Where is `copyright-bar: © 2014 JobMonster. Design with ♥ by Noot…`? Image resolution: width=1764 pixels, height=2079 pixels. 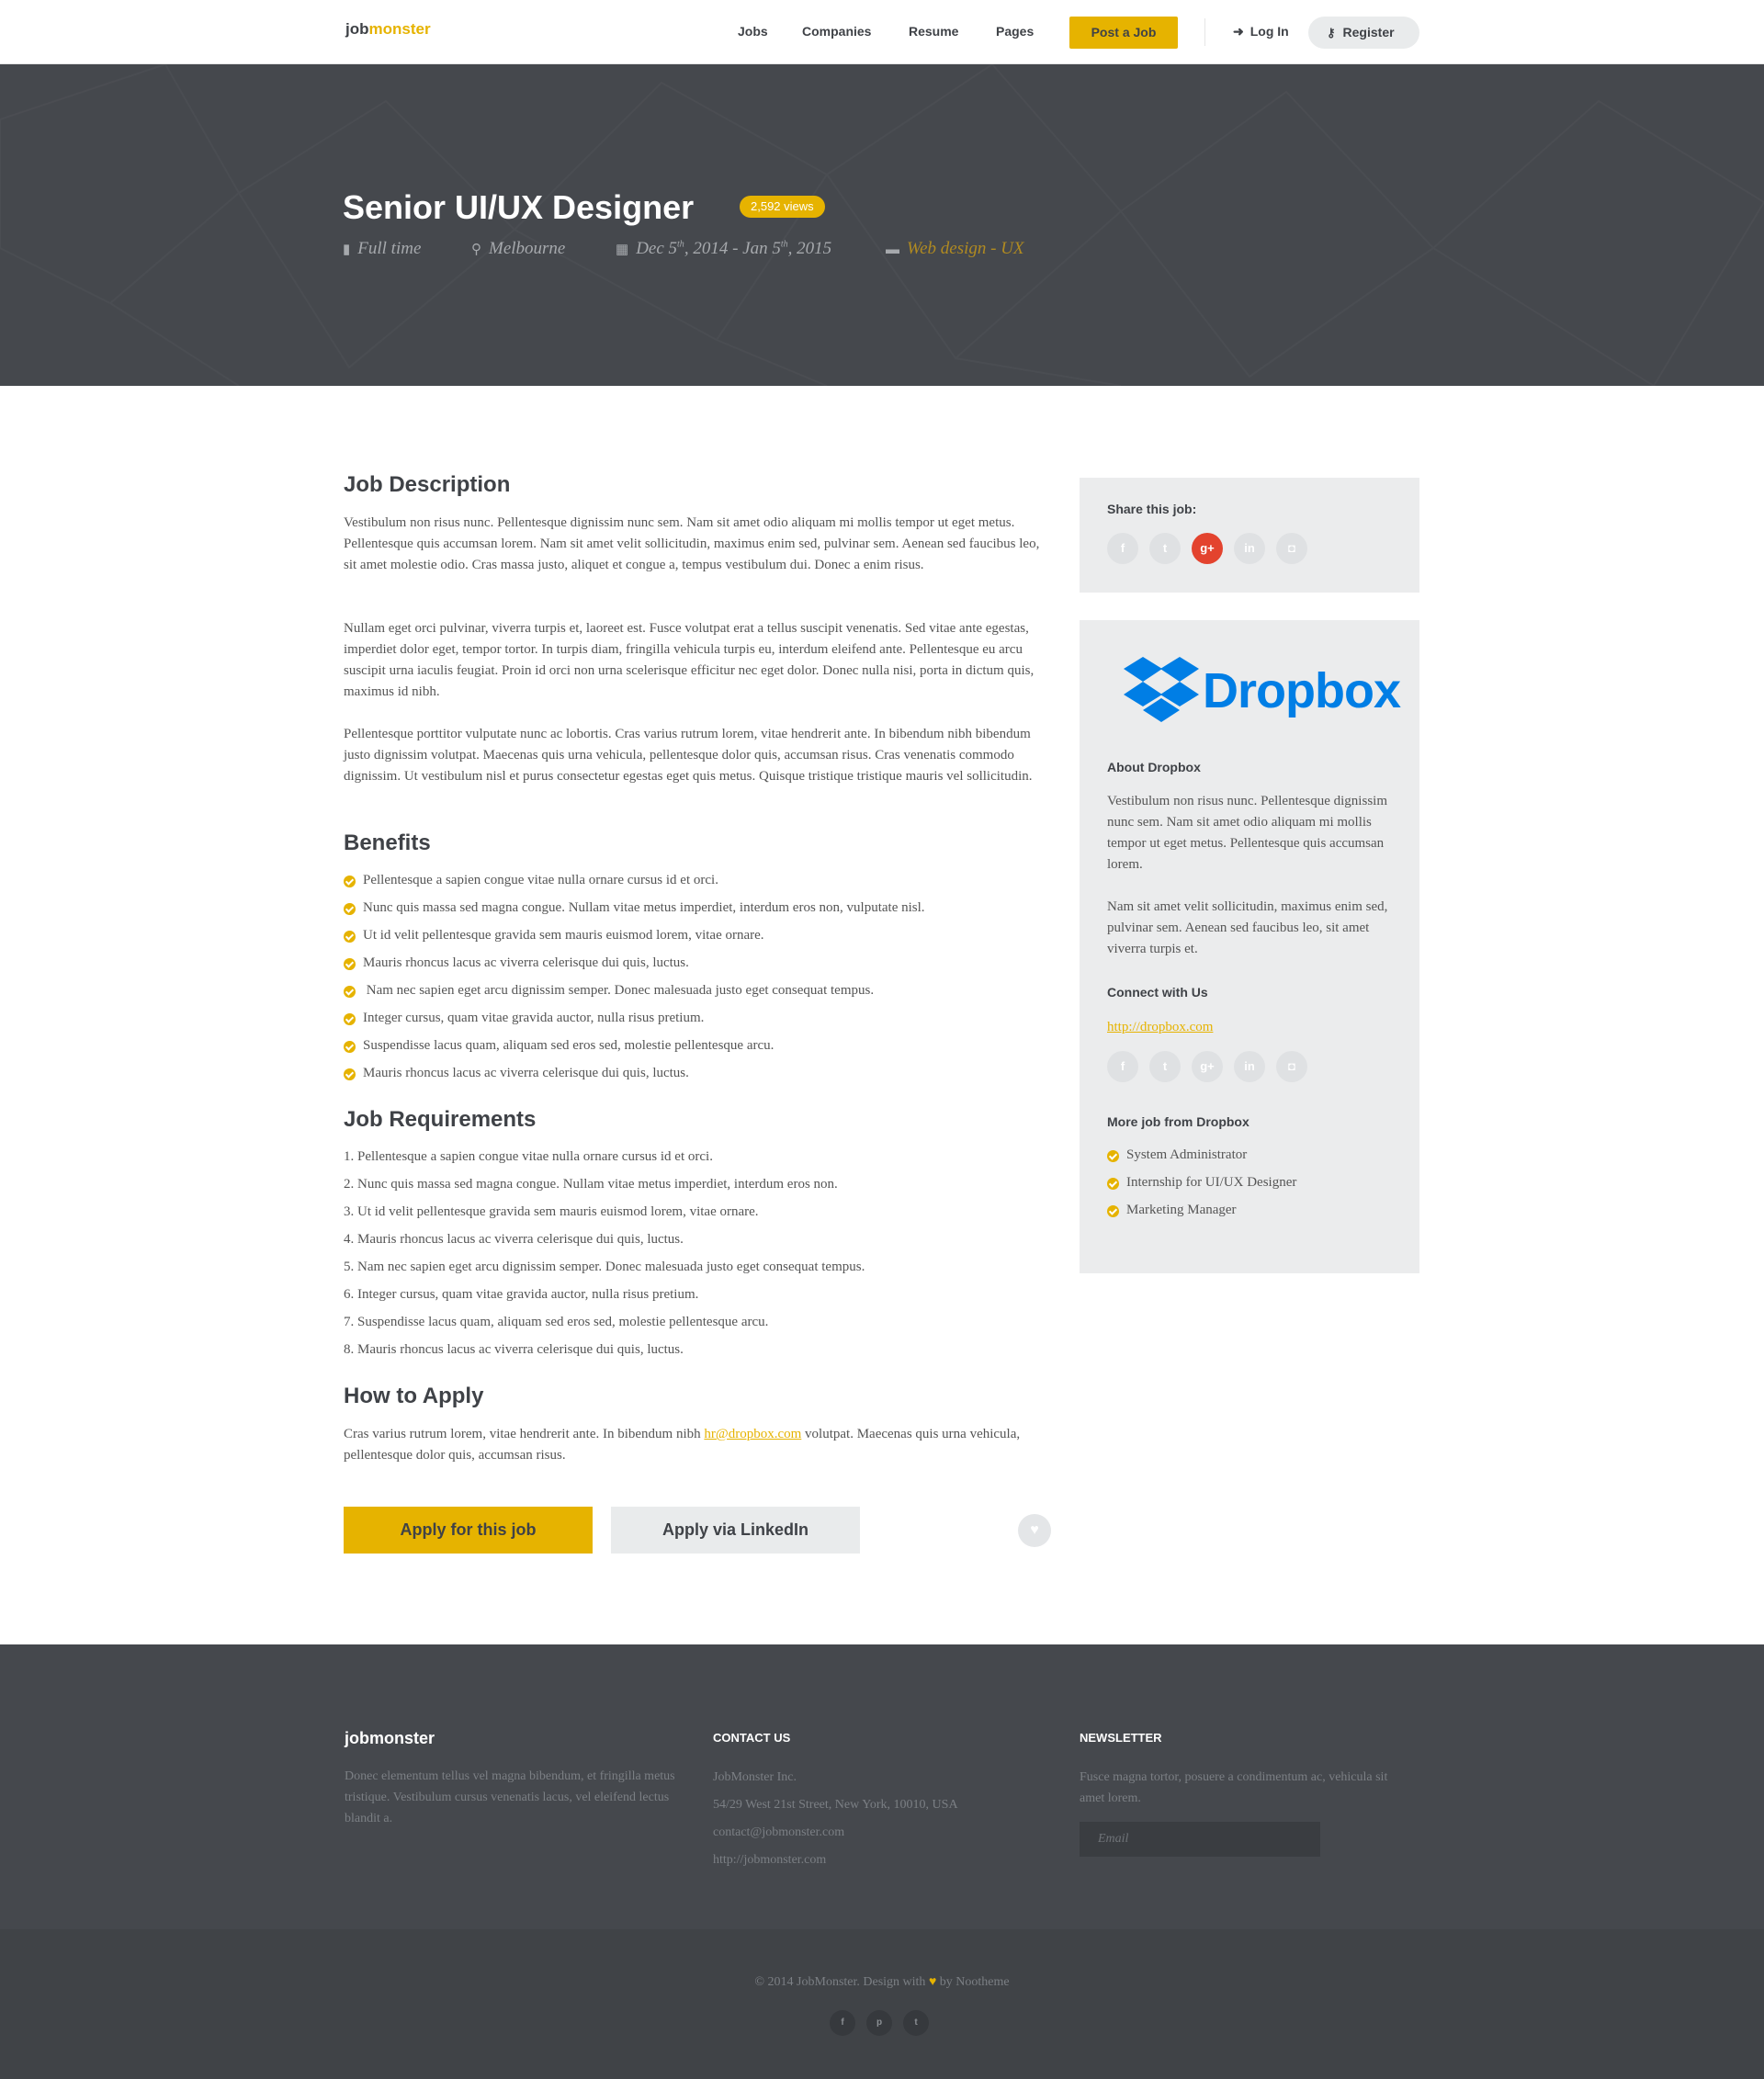
copyright-bar: © 2014 JobMonster. Design with ♥ by Noot… is located at coordinates (882, 2004).